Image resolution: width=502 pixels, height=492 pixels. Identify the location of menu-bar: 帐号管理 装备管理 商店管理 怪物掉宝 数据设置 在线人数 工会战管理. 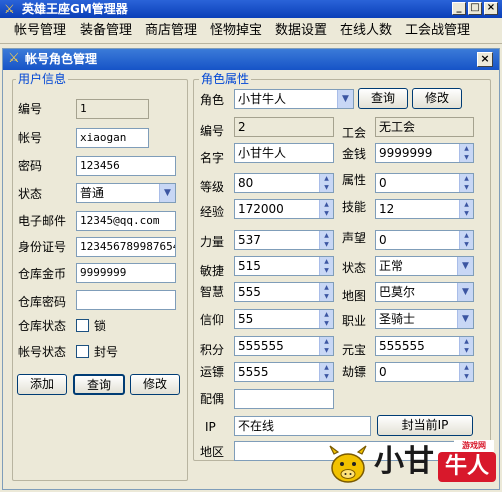
(251, 31).